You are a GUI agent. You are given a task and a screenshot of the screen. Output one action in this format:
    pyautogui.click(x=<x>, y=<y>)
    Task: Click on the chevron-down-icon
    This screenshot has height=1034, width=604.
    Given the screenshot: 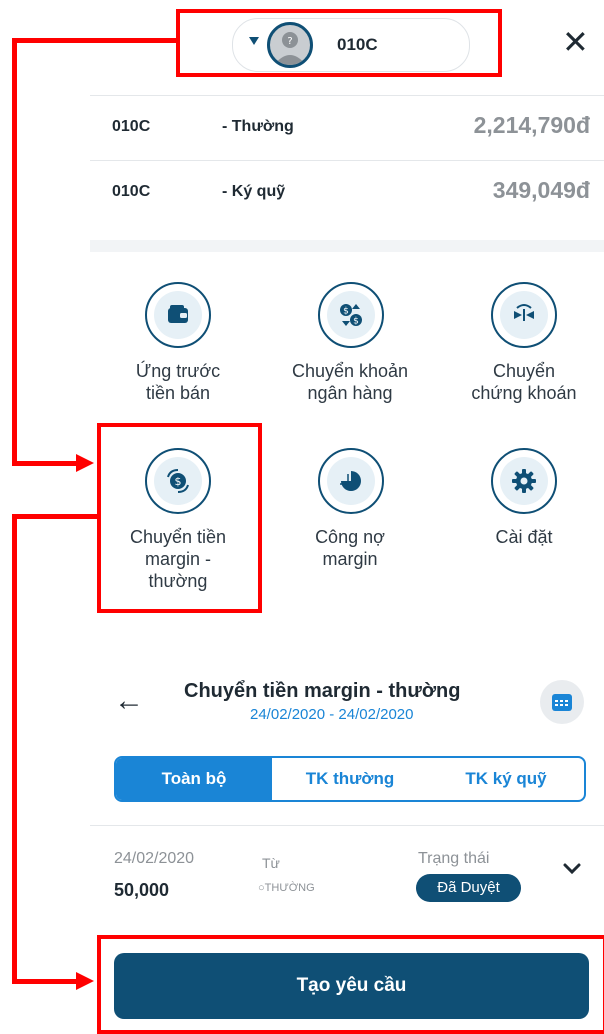 What is the action you would take?
    pyautogui.click(x=572, y=871)
    